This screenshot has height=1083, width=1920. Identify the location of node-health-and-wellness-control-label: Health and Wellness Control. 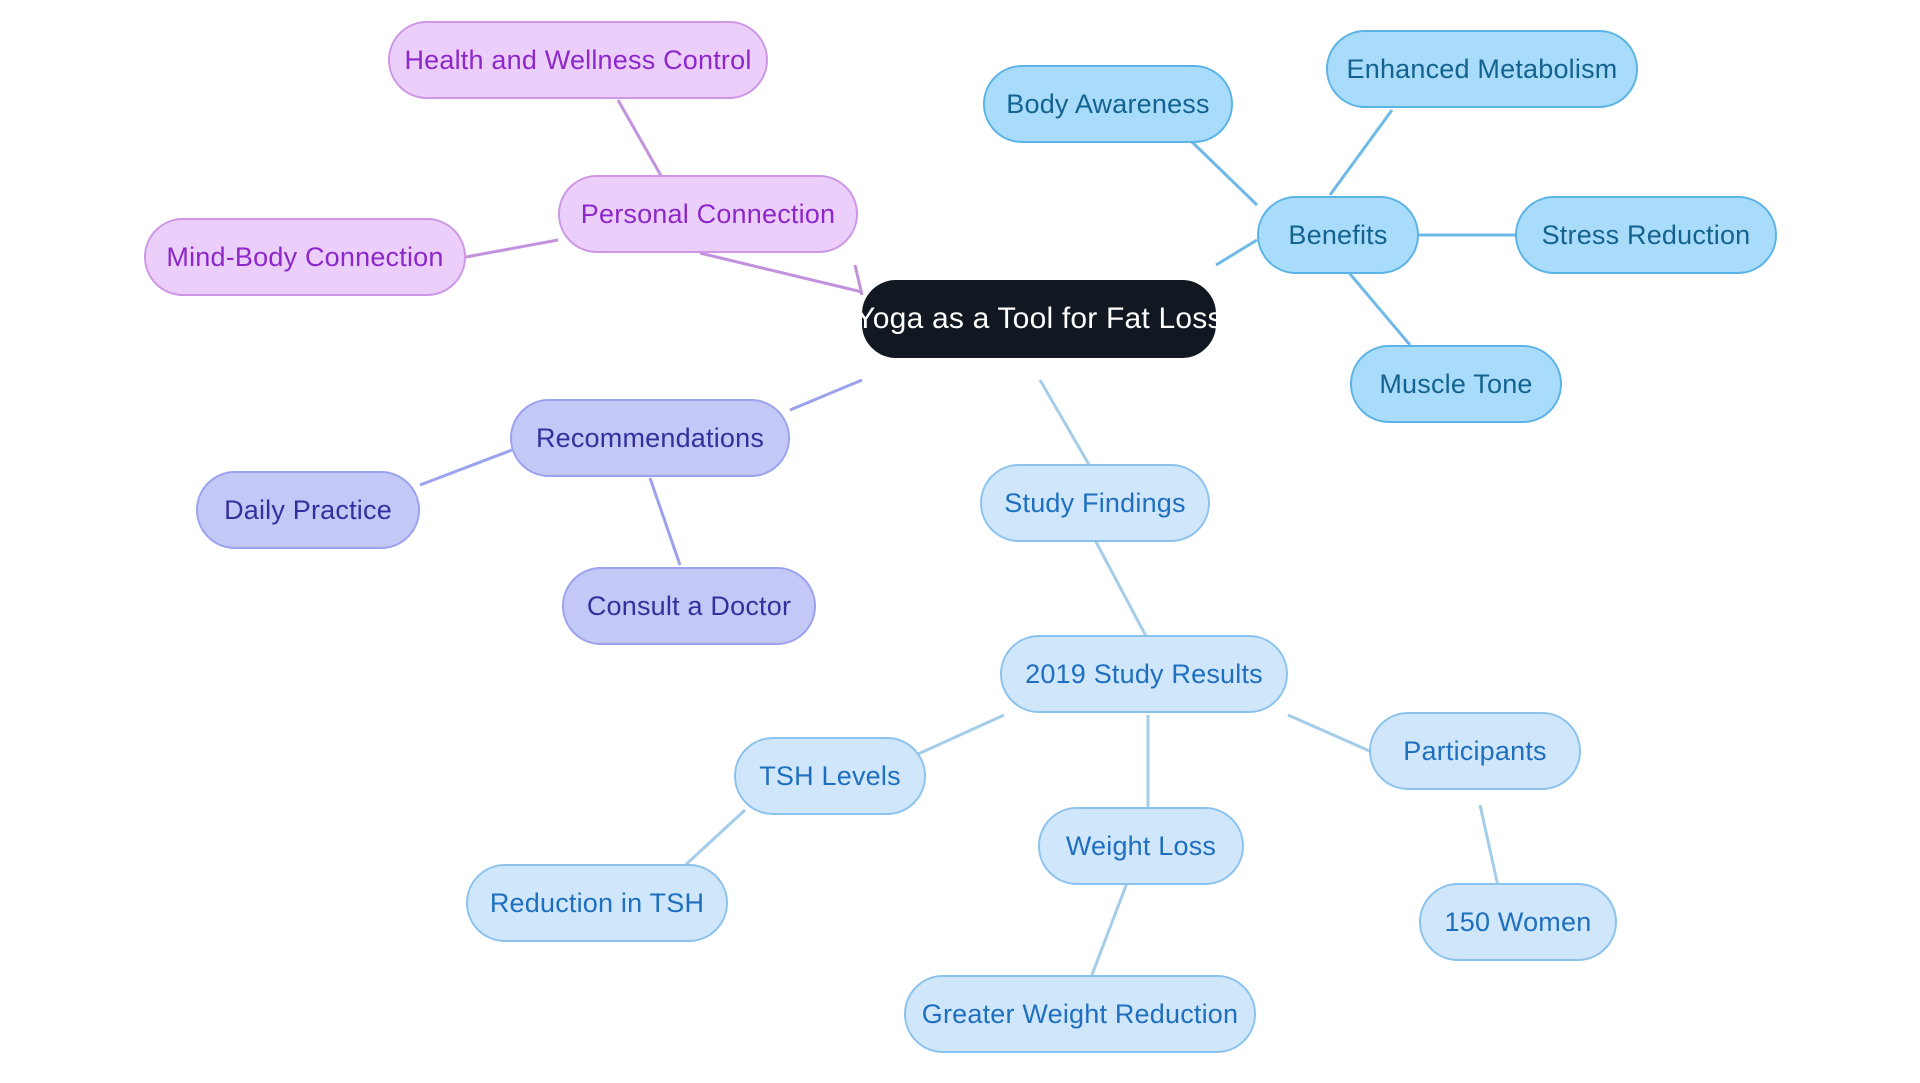
(578, 59).